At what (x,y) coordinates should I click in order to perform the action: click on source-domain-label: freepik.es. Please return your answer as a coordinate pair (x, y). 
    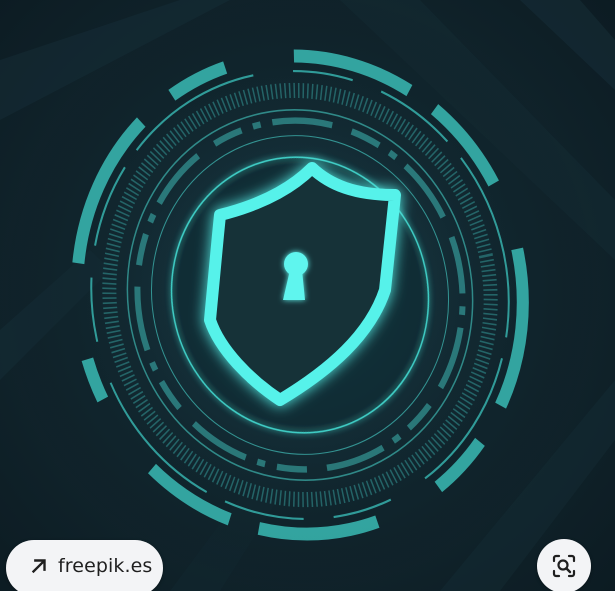
    Looking at the image, I should click on (105, 566).